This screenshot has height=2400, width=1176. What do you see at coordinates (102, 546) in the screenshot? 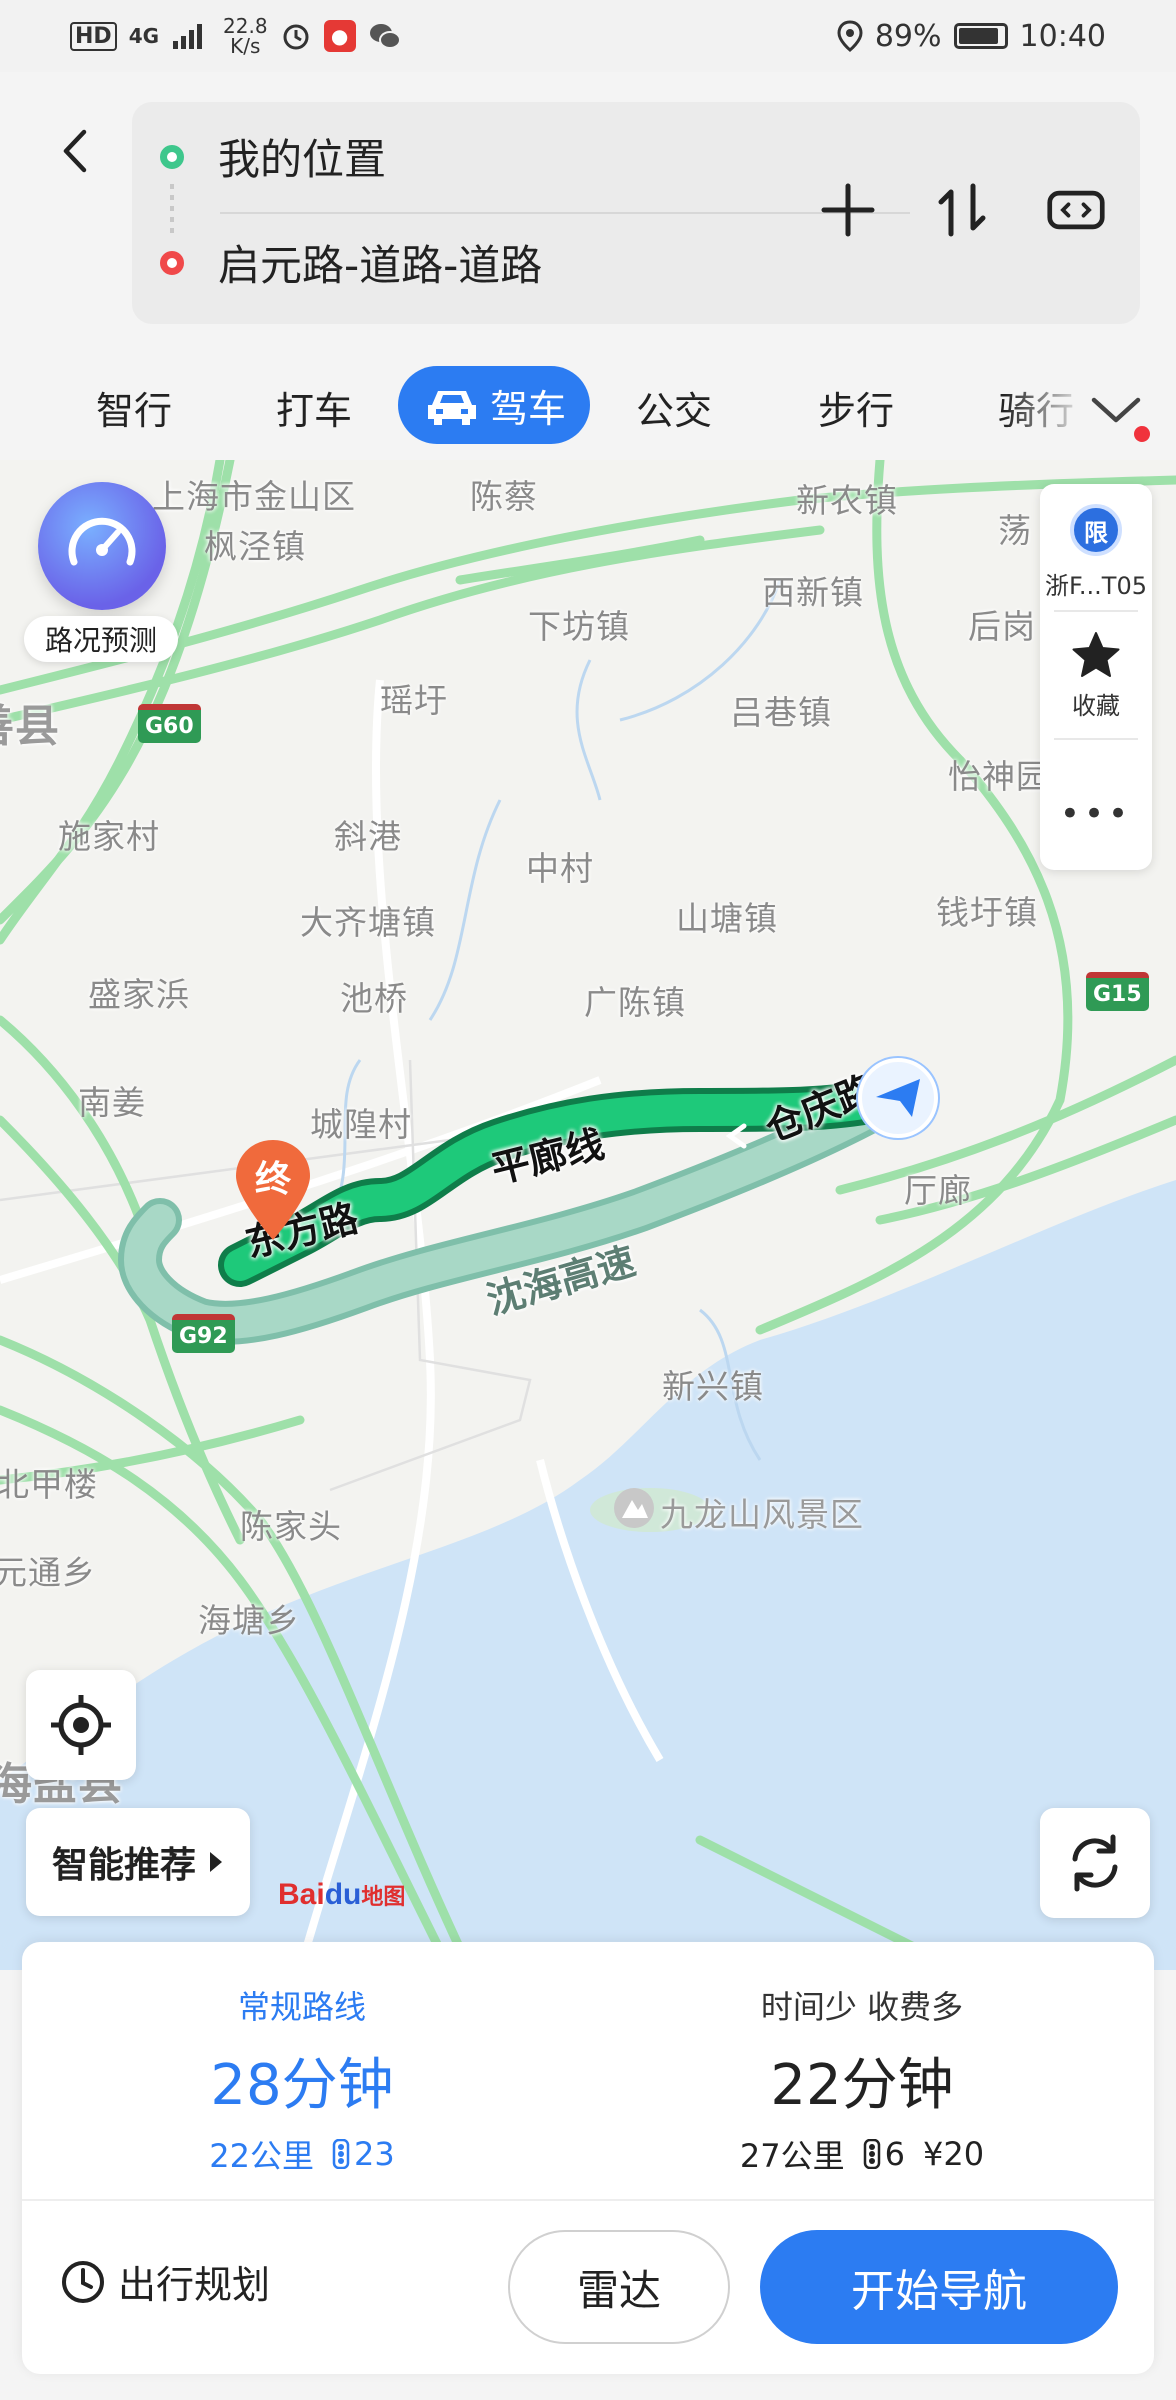
I see `speedometer-icon` at bounding box center [102, 546].